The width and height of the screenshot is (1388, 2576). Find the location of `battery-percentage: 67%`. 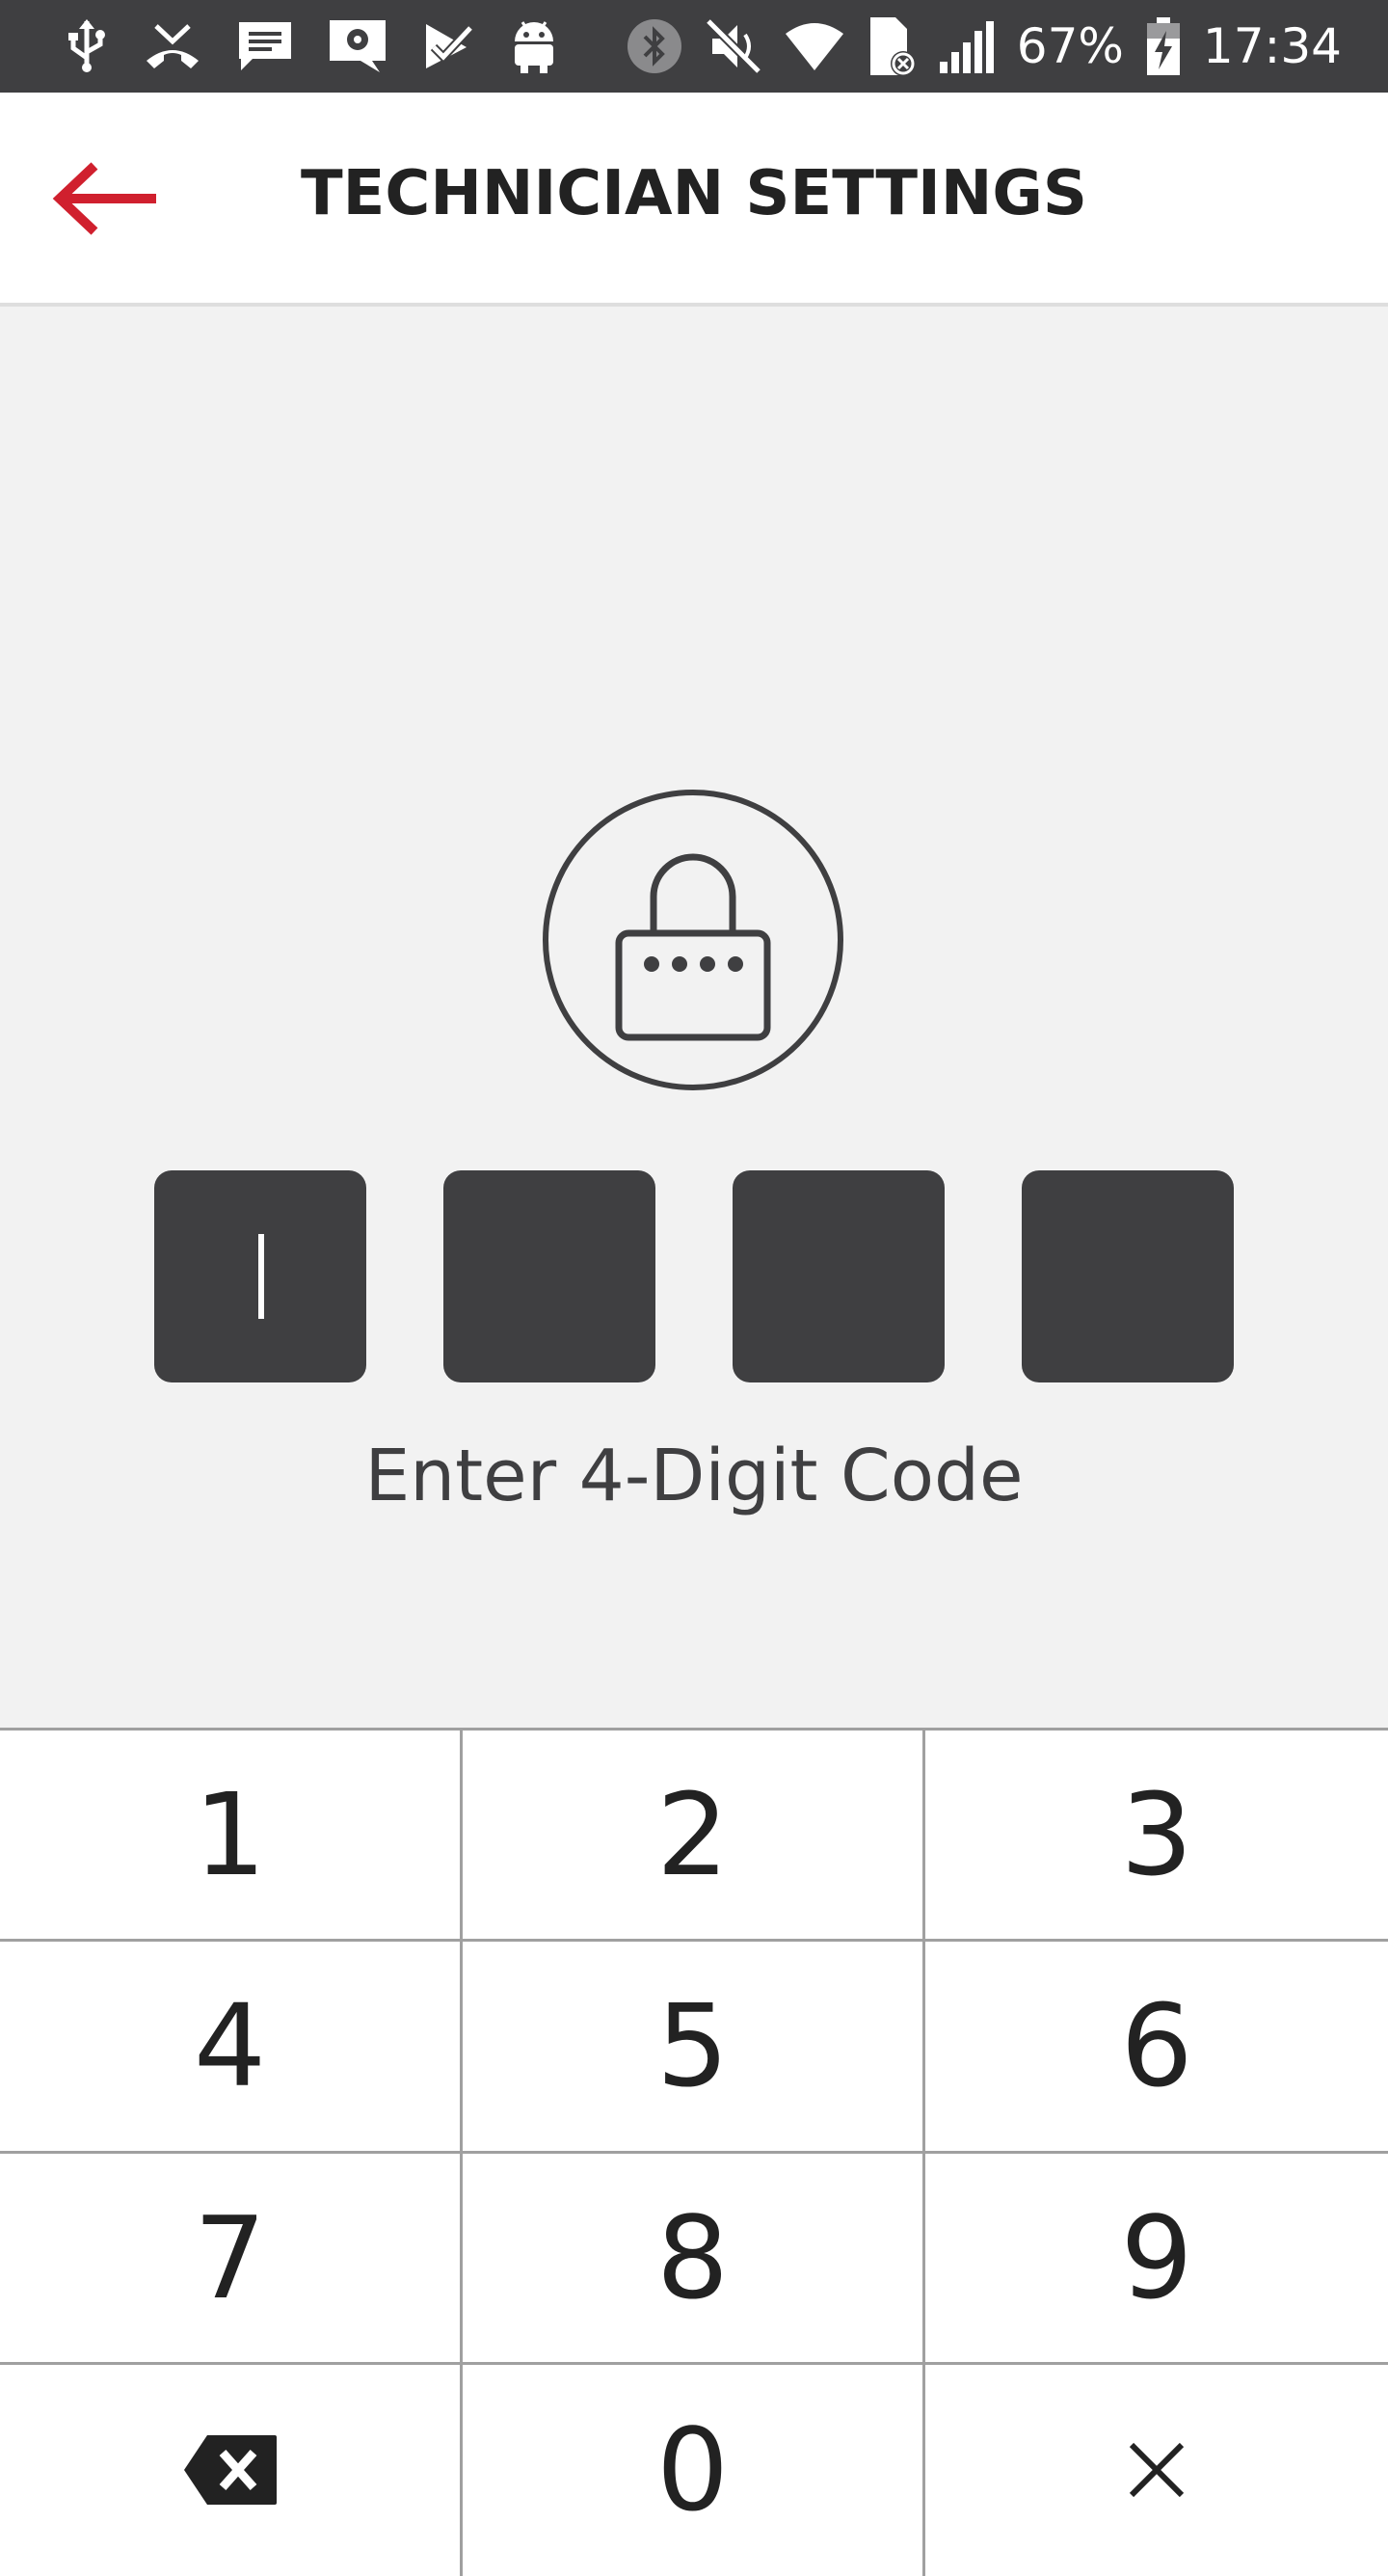

battery-percentage: 67% is located at coordinates (1070, 46).